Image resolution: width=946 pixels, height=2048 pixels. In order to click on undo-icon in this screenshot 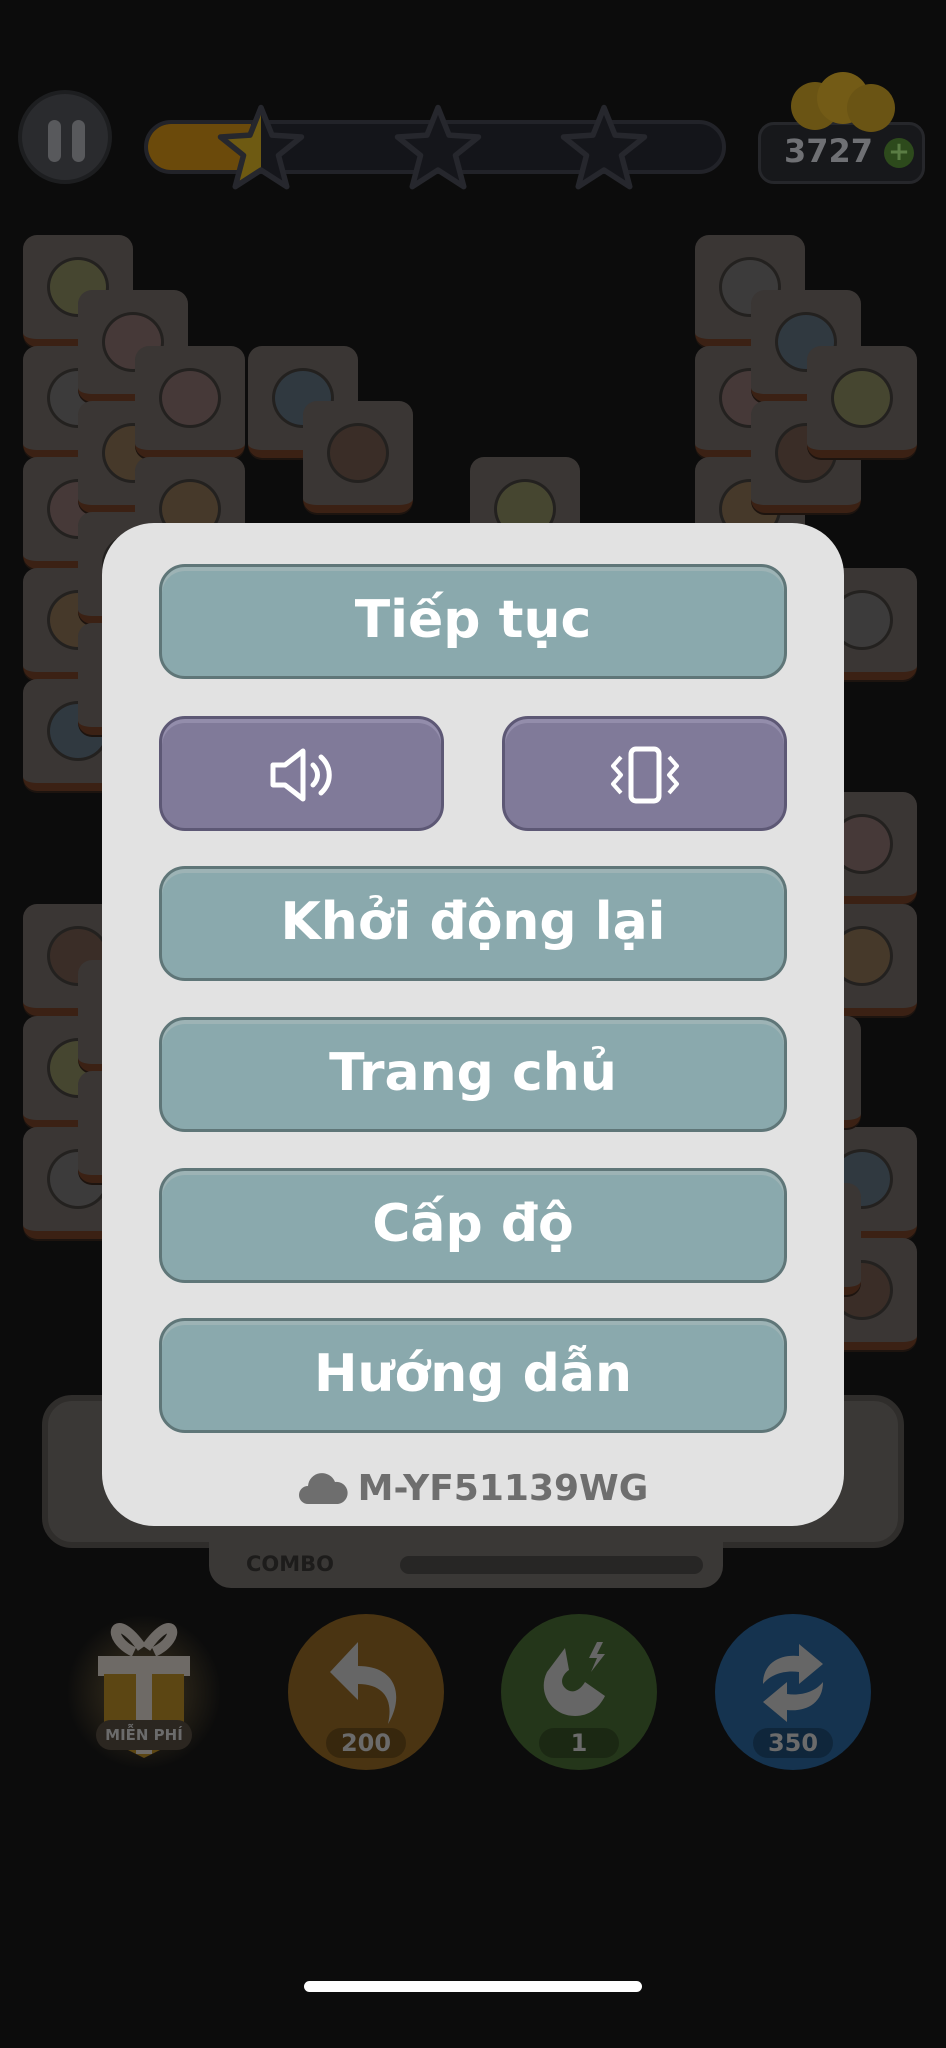, I will do `click(363, 1683)`.